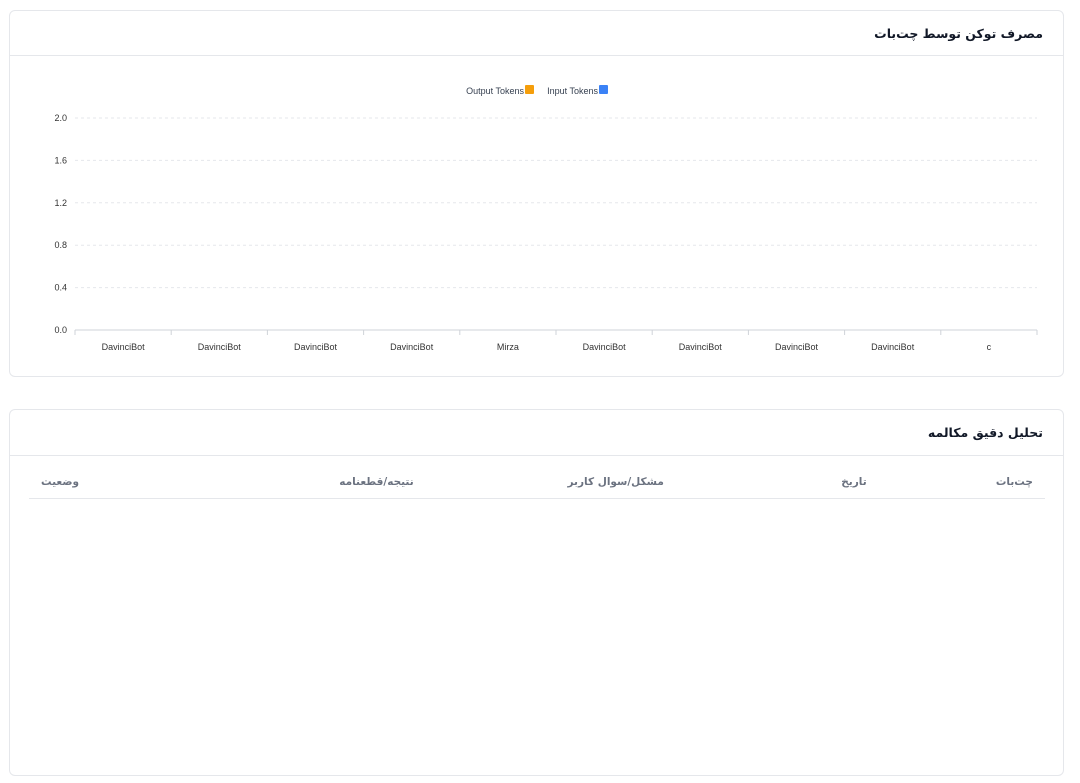  I want to click on column-date: تاریخ, so click(777, 482).